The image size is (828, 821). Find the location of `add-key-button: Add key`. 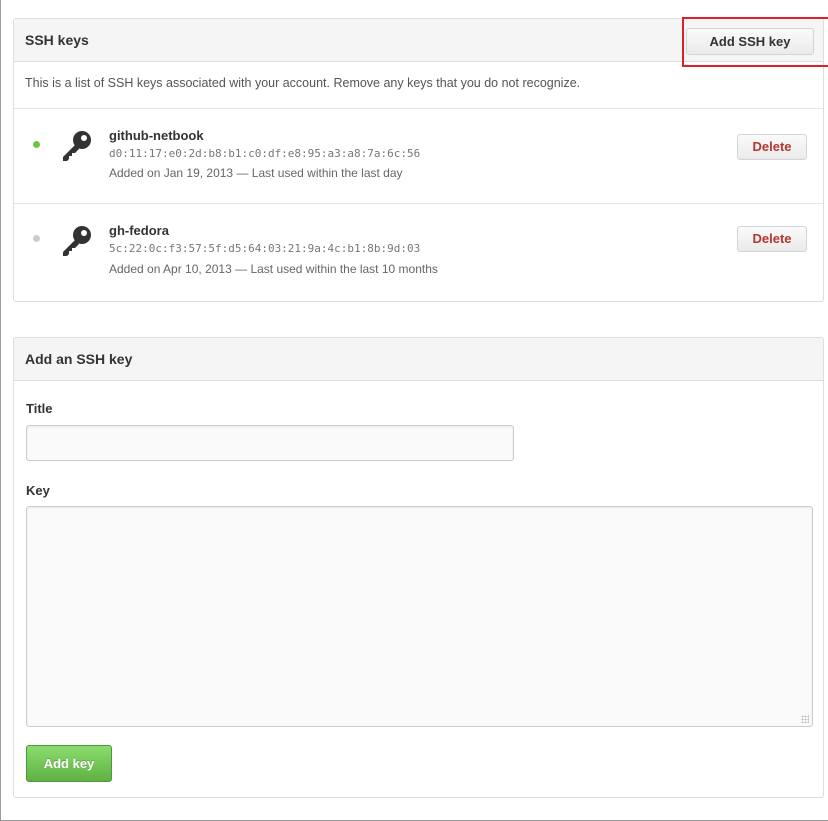

add-key-button: Add key is located at coordinates (69, 763).